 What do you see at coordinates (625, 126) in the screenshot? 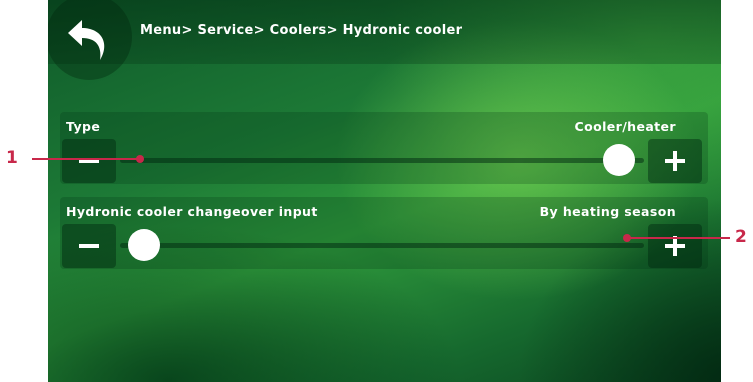
I see `setting-value: Cooler/heater` at bounding box center [625, 126].